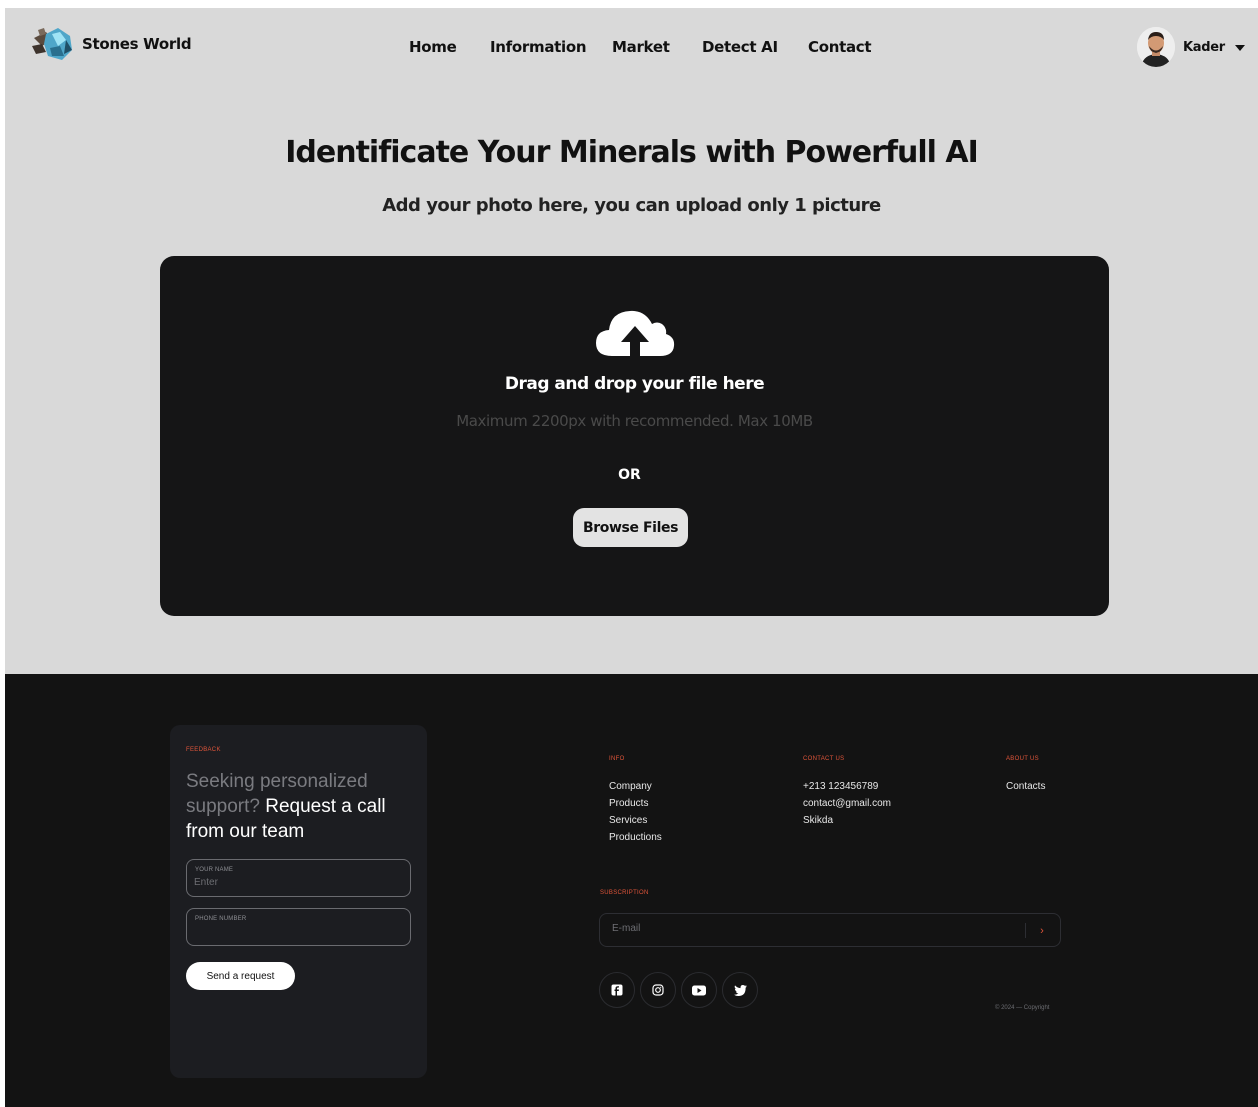 The width and height of the screenshot is (1258, 1107). Describe the element at coordinates (1022, 1008) in the screenshot. I see `copyright: © 2024 — Copyright` at that location.